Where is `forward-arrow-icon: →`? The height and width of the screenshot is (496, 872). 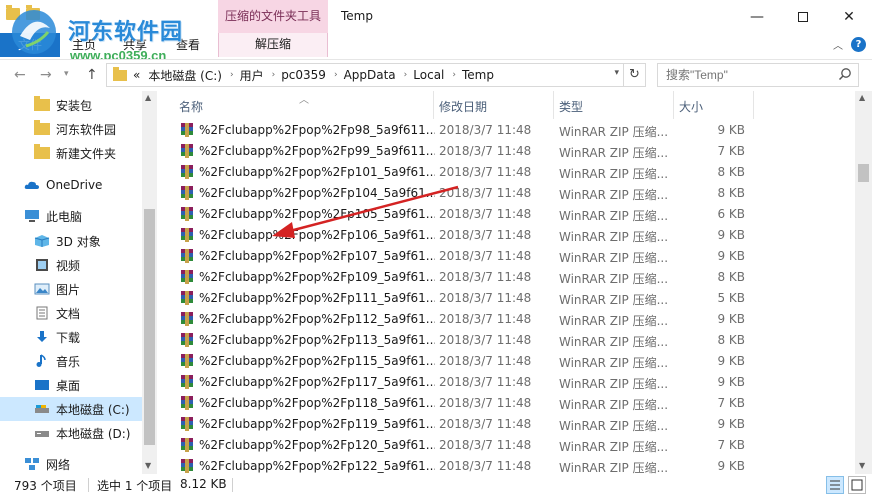
forward-arrow-icon: → is located at coordinates (46, 75).